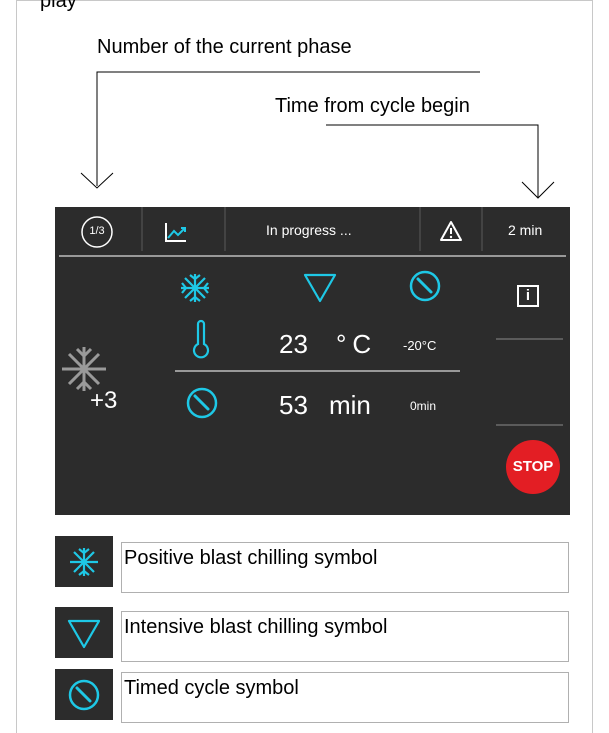 The height and width of the screenshot is (733, 609). Describe the element at coordinates (432, 160) in the screenshot. I see `callout-time-line` at that location.